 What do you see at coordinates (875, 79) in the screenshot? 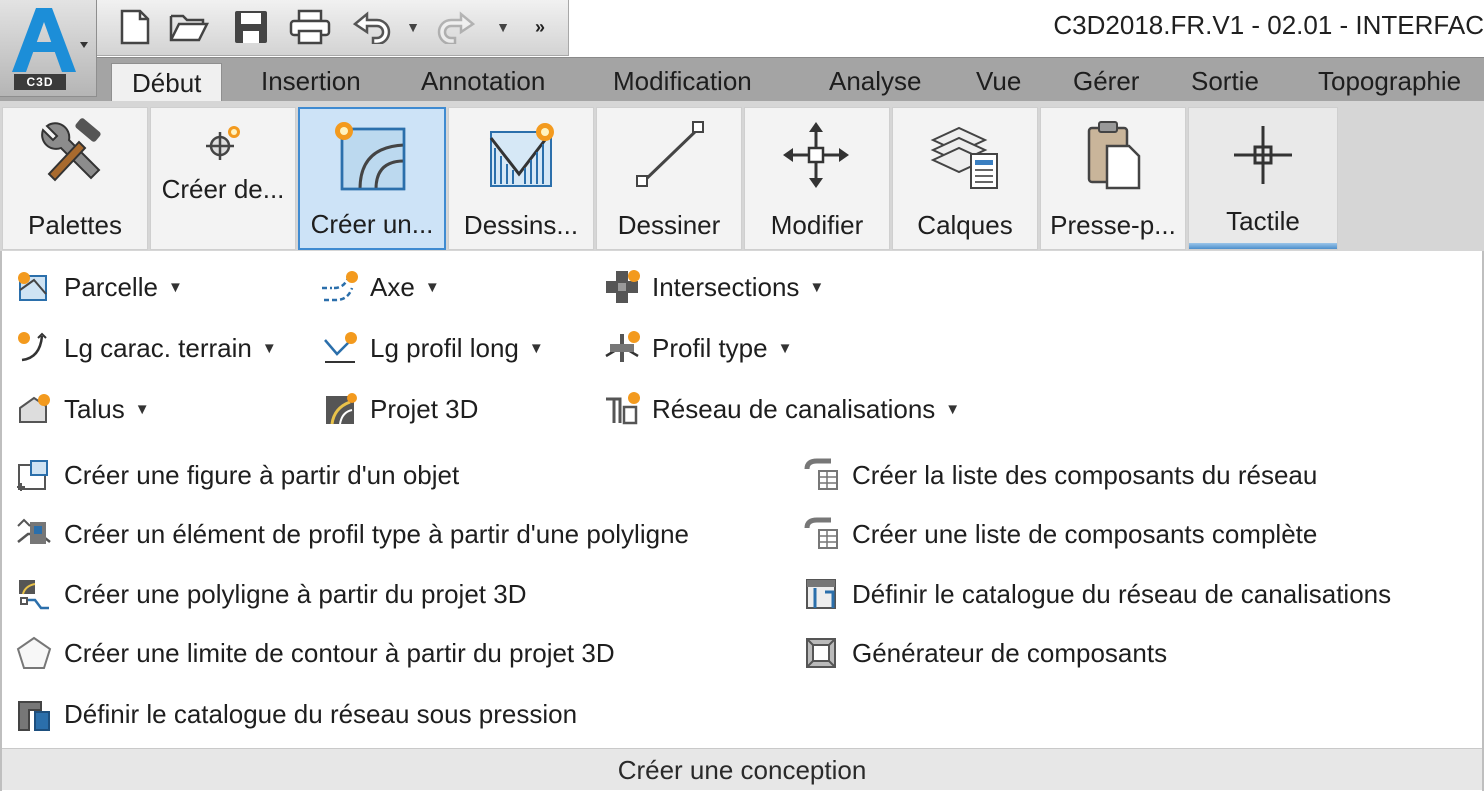
I see `tab-analyse: Analyse` at bounding box center [875, 79].